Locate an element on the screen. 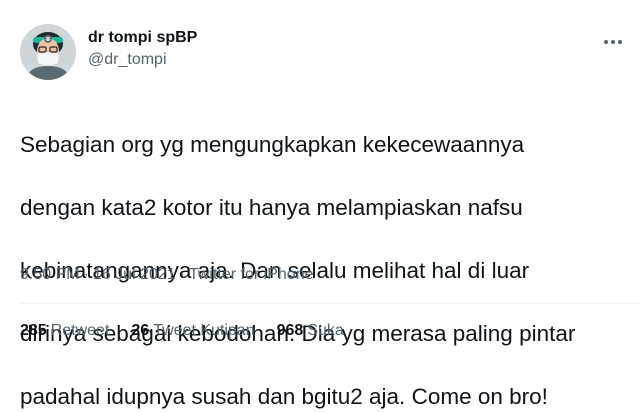  more-horizontal-icon is located at coordinates (613, 42).